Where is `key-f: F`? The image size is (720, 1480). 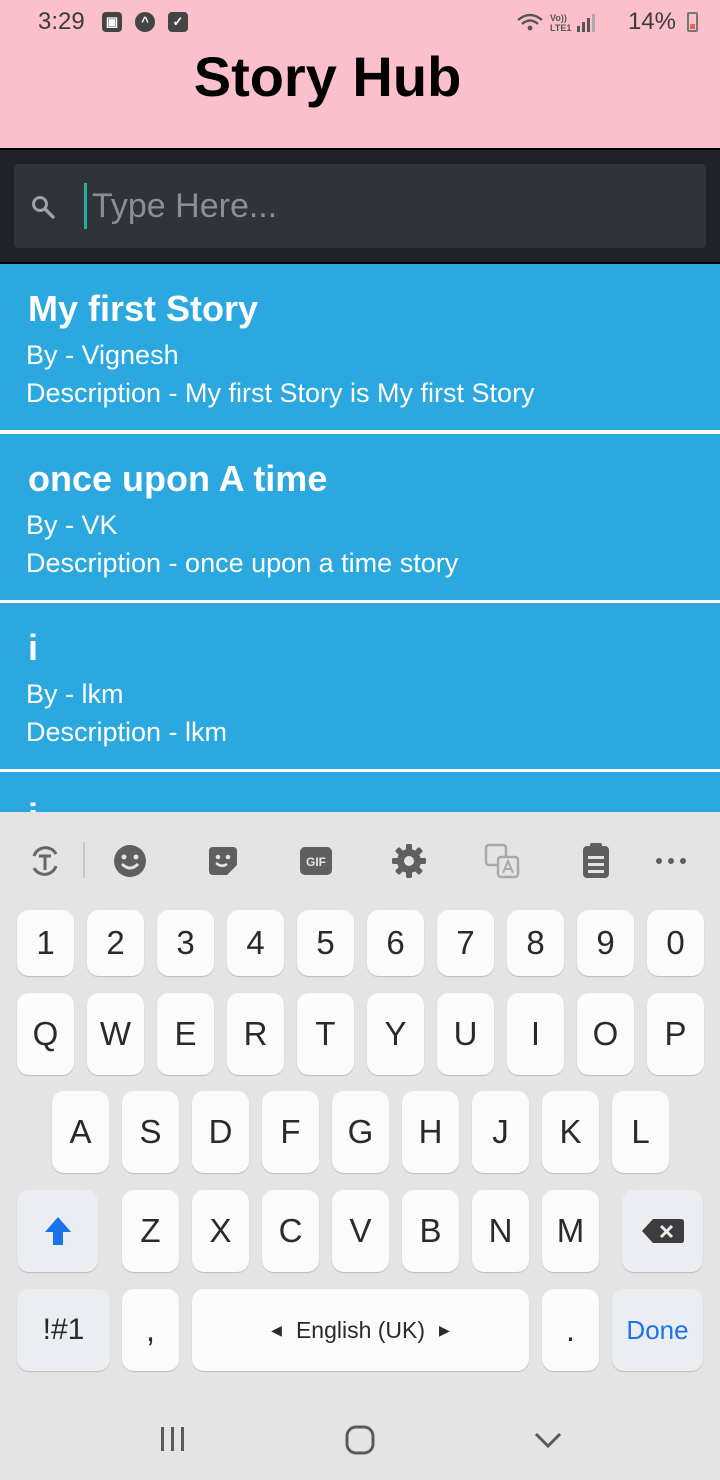 key-f: F is located at coordinates (290, 1132).